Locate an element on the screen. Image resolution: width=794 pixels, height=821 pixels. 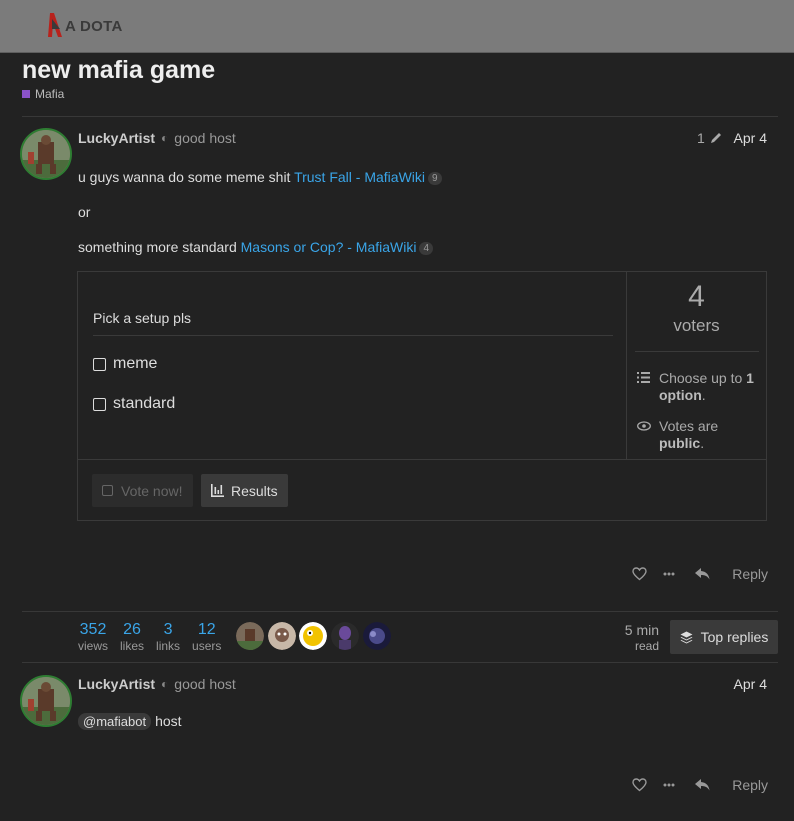
vote-button: Vote now! is located at coordinates (142, 490).